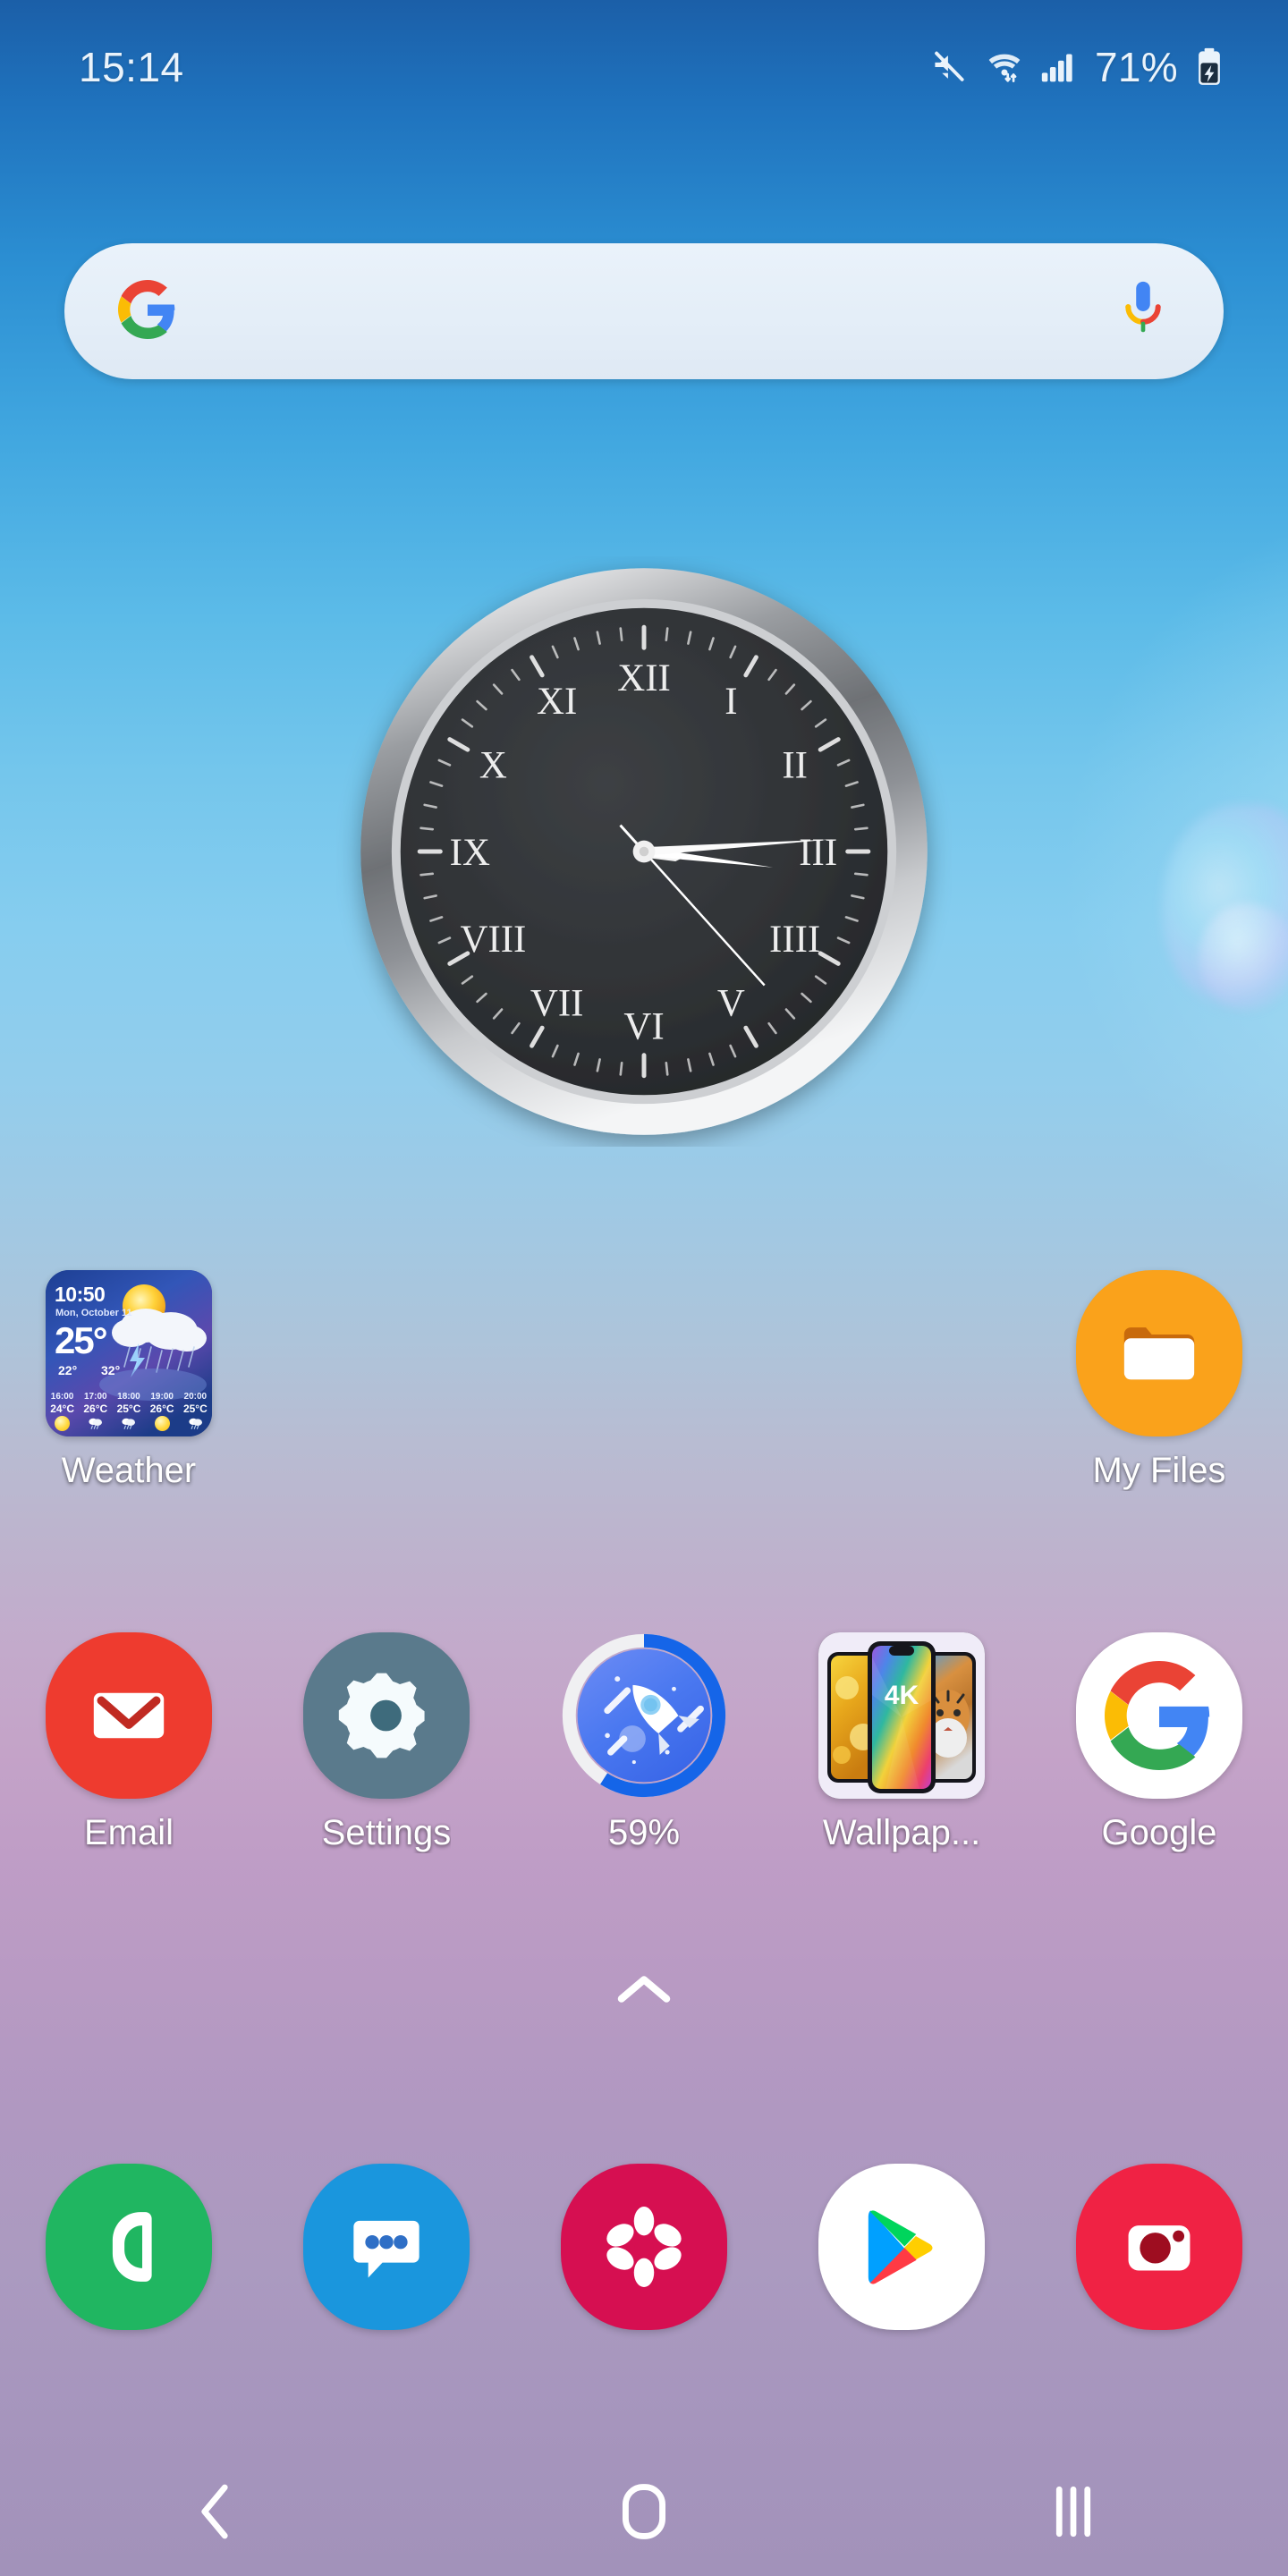 Image resolution: width=1288 pixels, height=2576 pixels. I want to click on status-bar-clock: 15:14, so click(131, 67).